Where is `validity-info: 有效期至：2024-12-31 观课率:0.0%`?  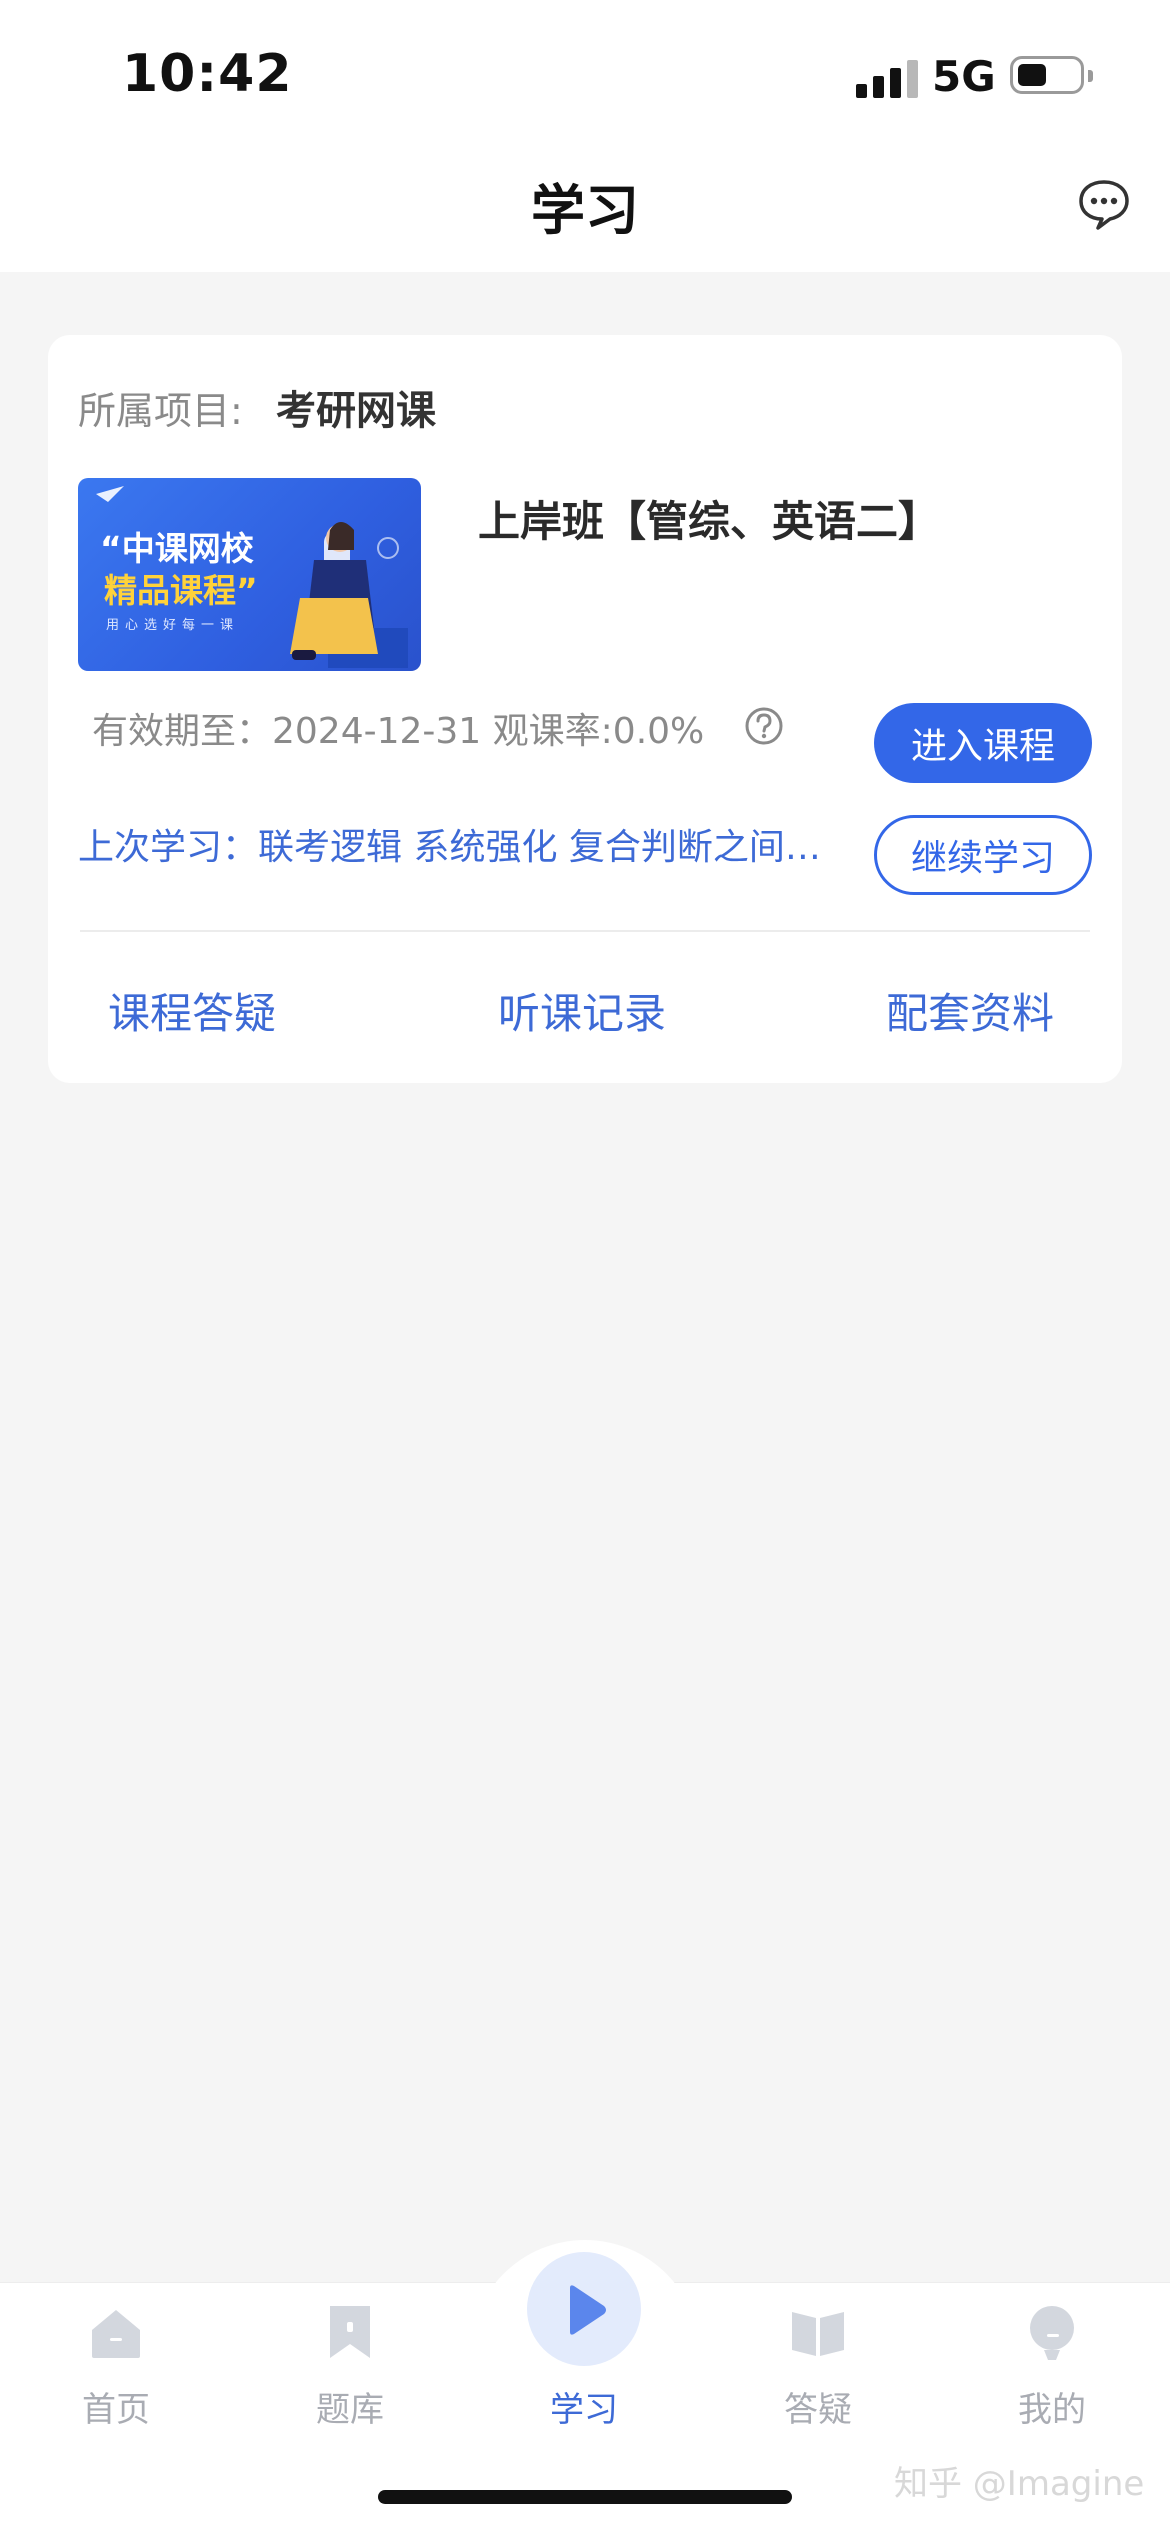
validity-info: 有效期至：2024-12-31 观课率:0.0% is located at coordinates (398, 731).